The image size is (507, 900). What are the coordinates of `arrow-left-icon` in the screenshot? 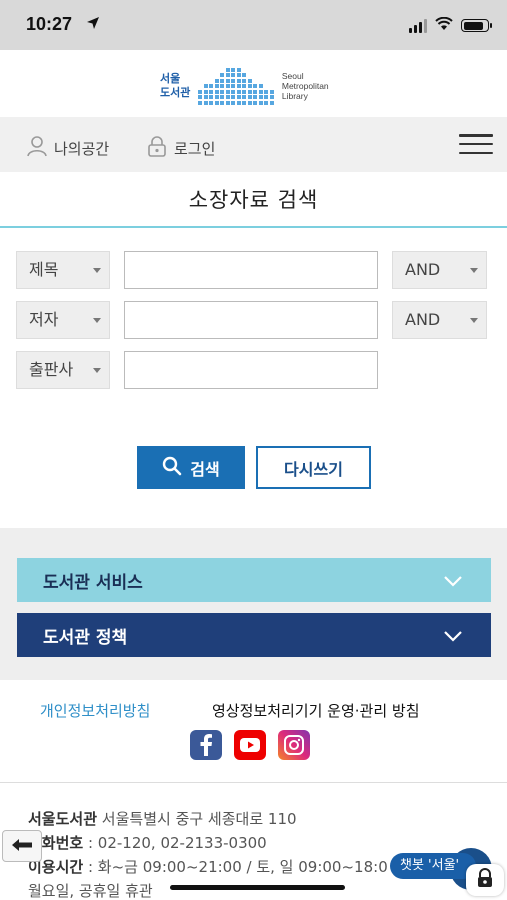 It's located at (22, 846).